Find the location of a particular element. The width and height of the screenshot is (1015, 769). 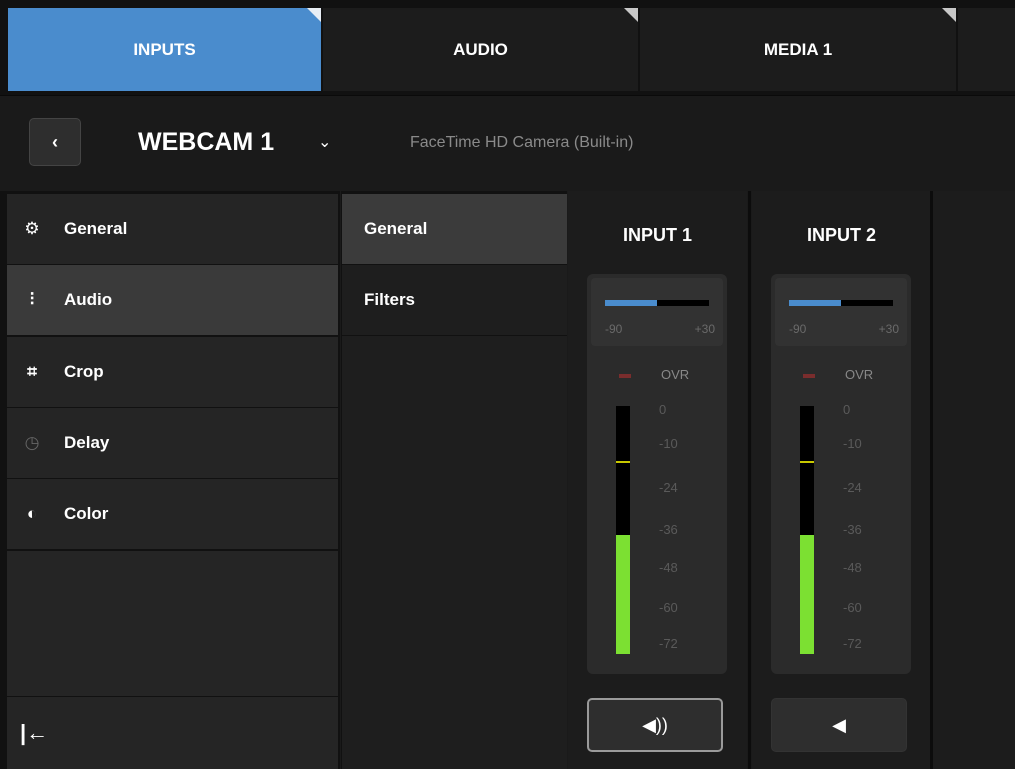

input-source-subtitle: FaceTime HD Camera (Built-in) is located at coordinates (522, 142).